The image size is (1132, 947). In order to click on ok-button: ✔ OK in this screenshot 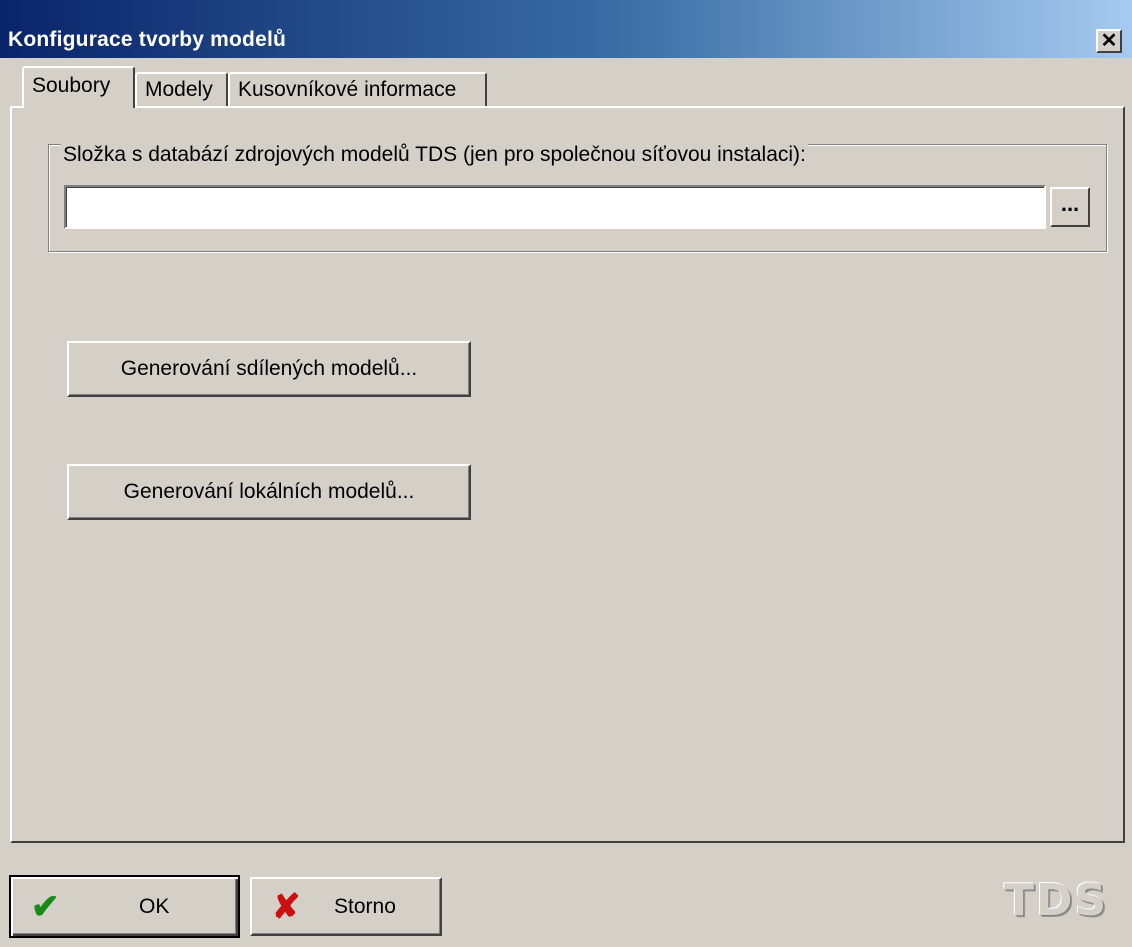, I will do `click(124, 906)`.